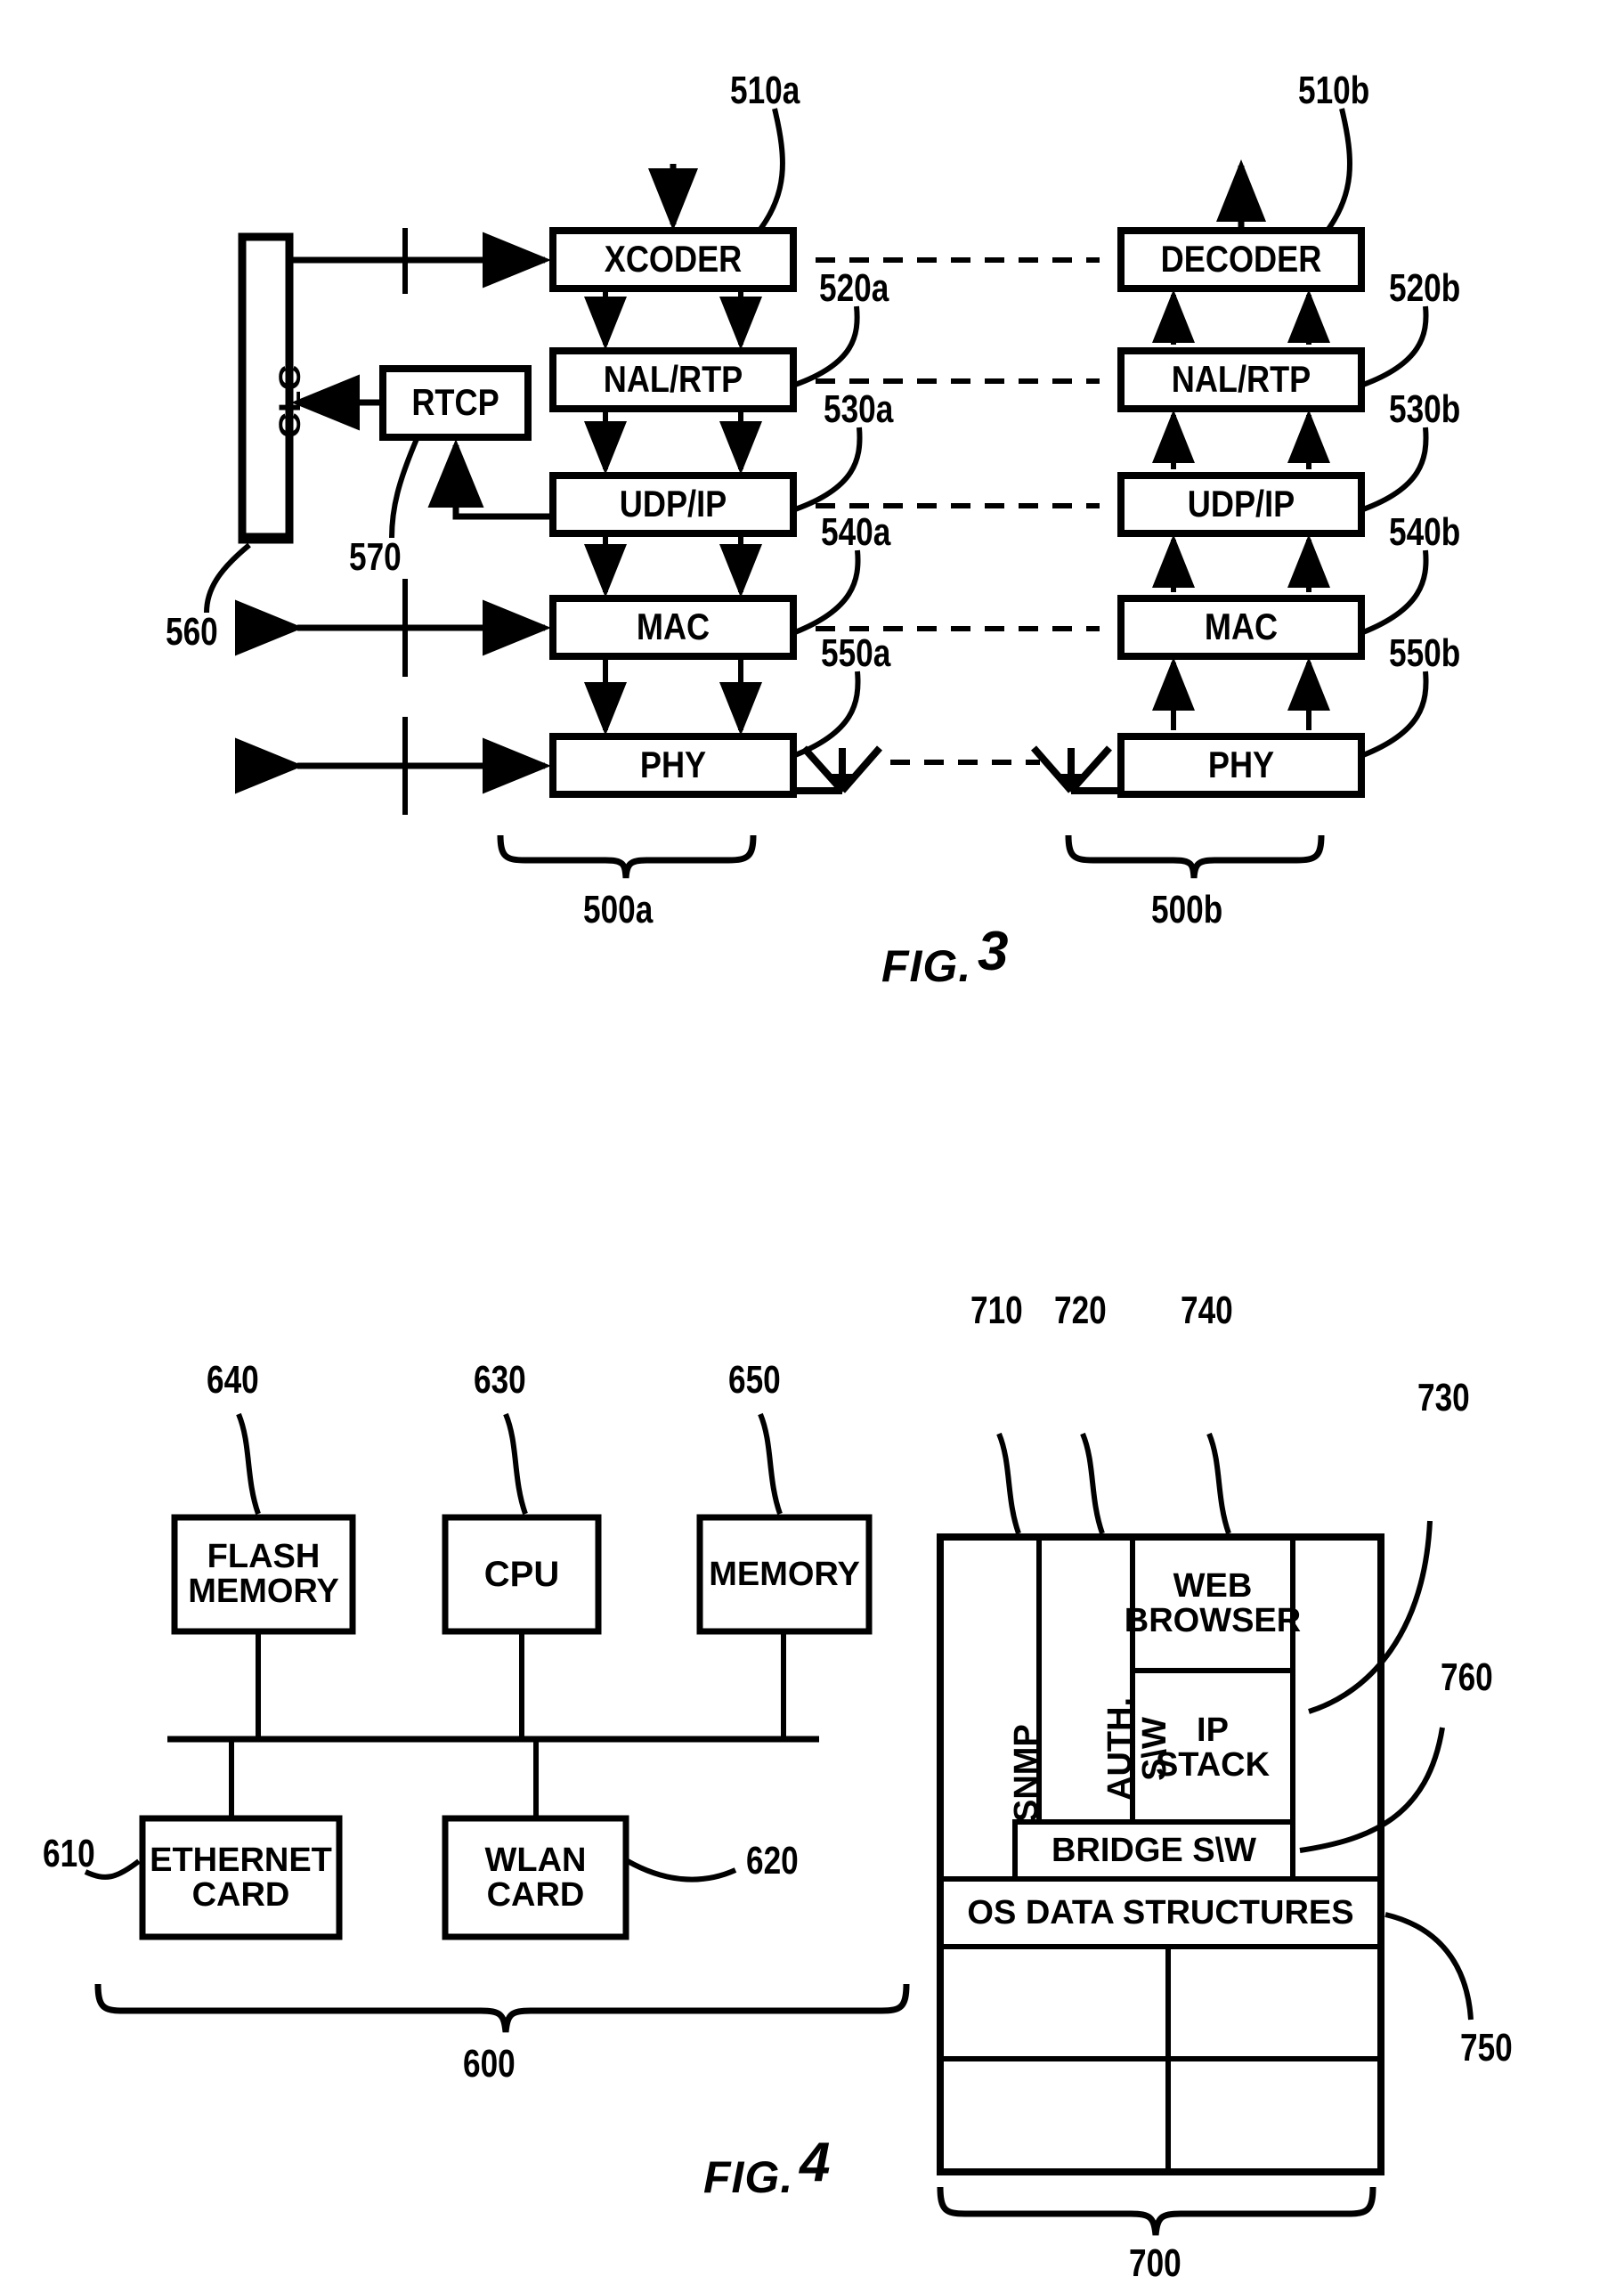 The height and width of the screenshot is (2285, 1624). Describe the element at coordinates (1241, 765) in the screenshot. I see `rx-layer-phy: PHY` at that location.